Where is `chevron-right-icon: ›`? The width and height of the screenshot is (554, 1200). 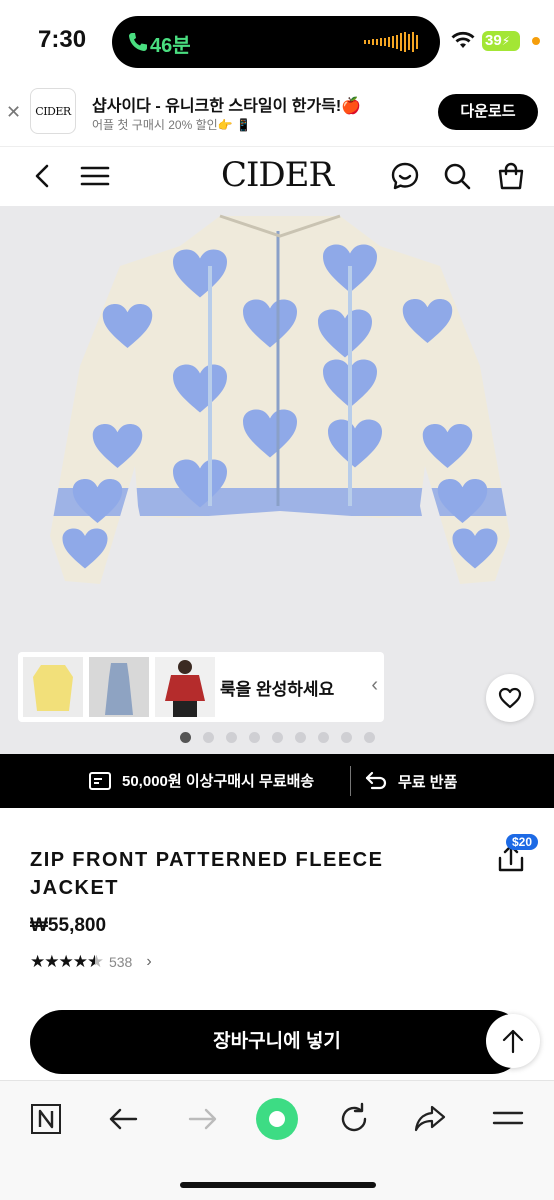 chevron-right-icon: › is located at coordinates (149, 961).